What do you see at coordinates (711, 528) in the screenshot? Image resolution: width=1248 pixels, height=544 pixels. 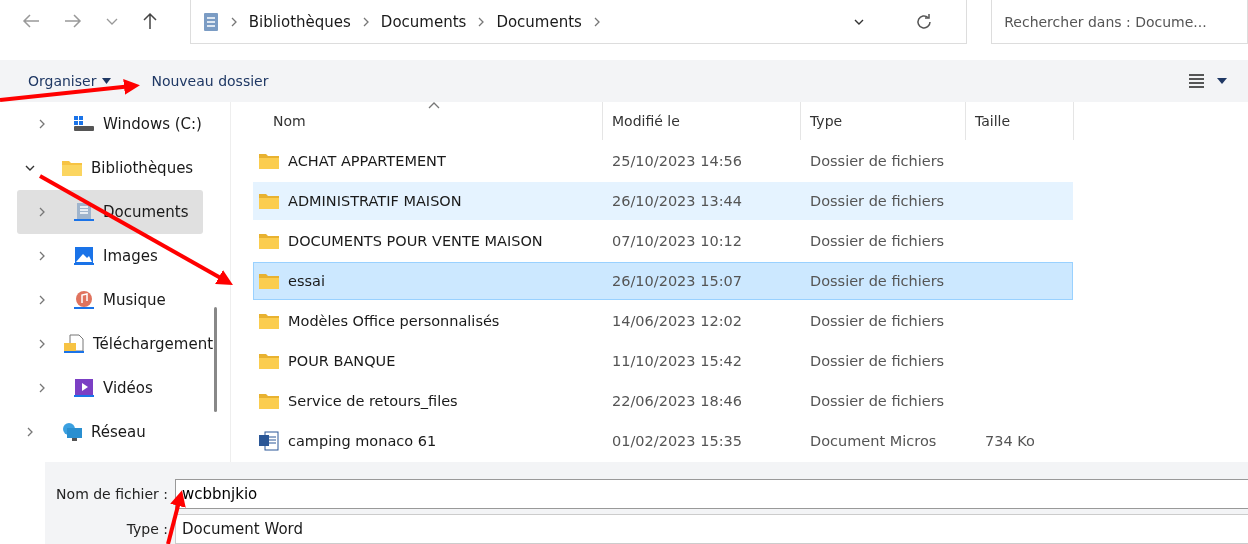 I see `file-type-dropdown: Document Word` at bounding box center [711, 528].